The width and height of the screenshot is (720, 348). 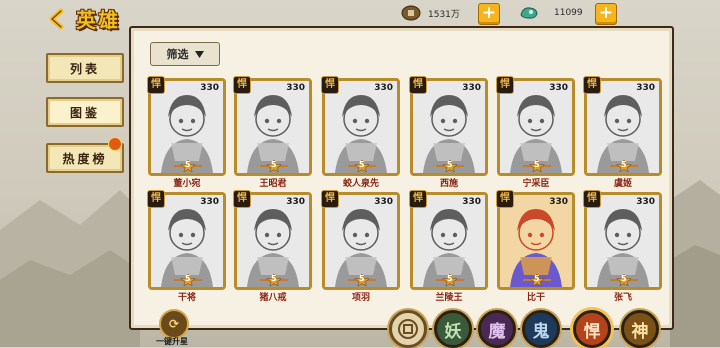 I want to click on add-jade-button: +, so click(x=606, y=14).